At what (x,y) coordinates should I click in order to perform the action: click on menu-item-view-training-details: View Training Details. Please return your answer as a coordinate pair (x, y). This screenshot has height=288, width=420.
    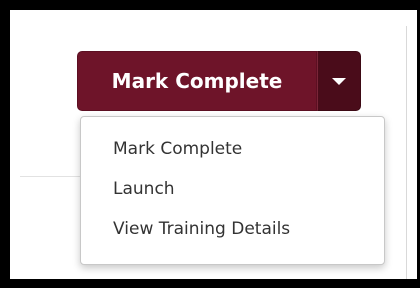
    Looking at the image, I should click on (232, 229).